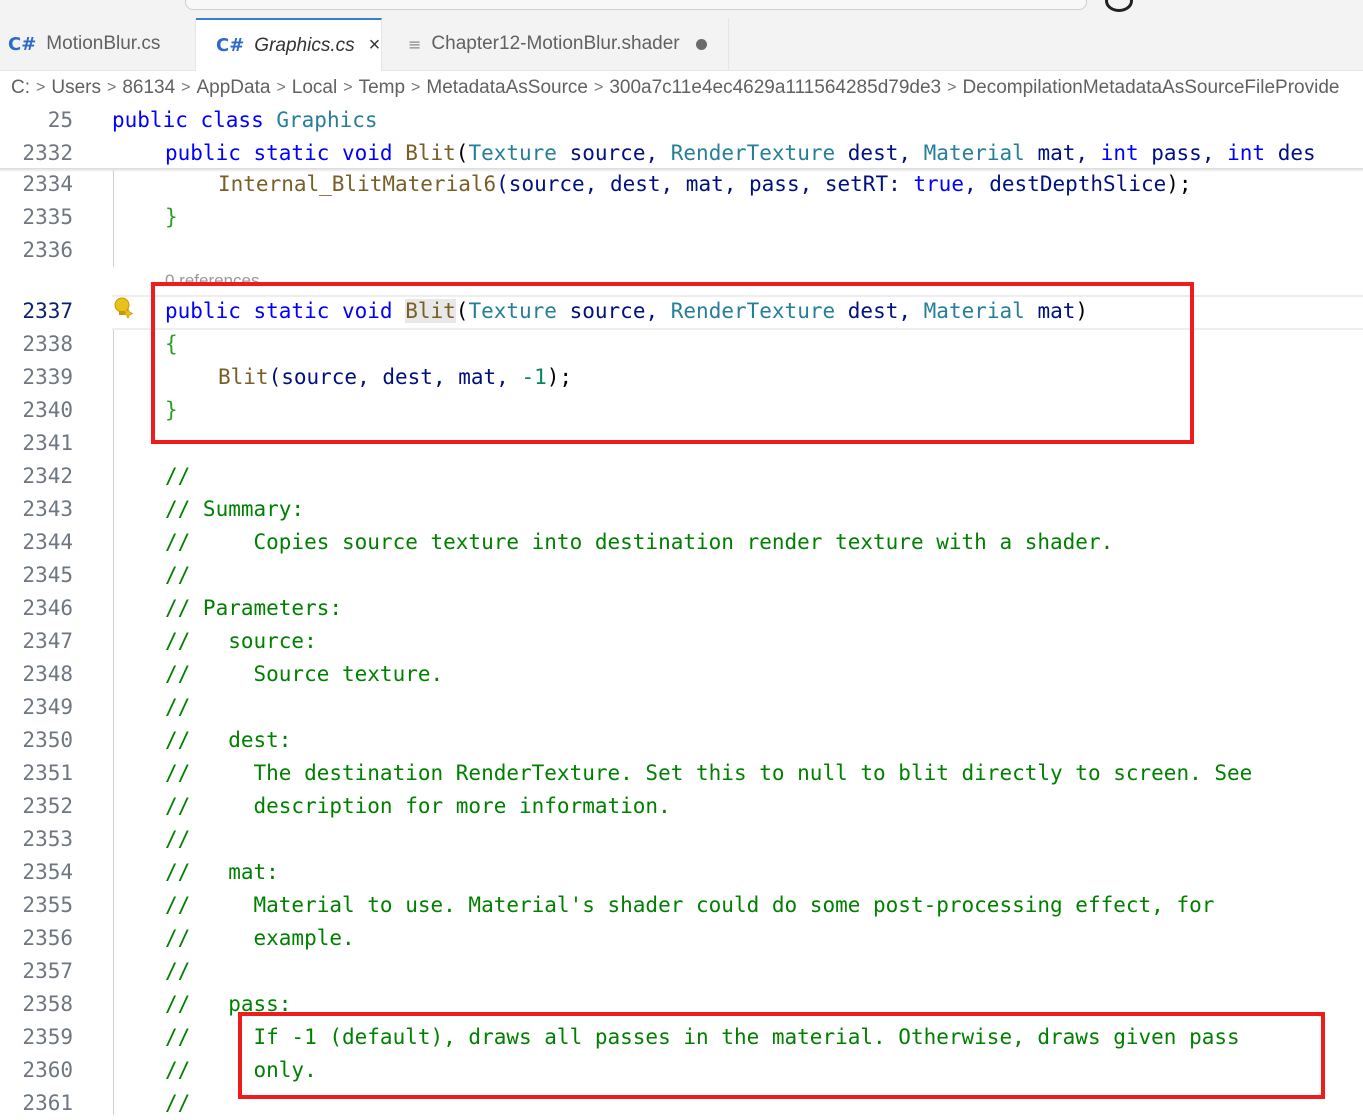 The image size is (1363, 1120). I want to click on line-number: 2337, so click(47, 311).